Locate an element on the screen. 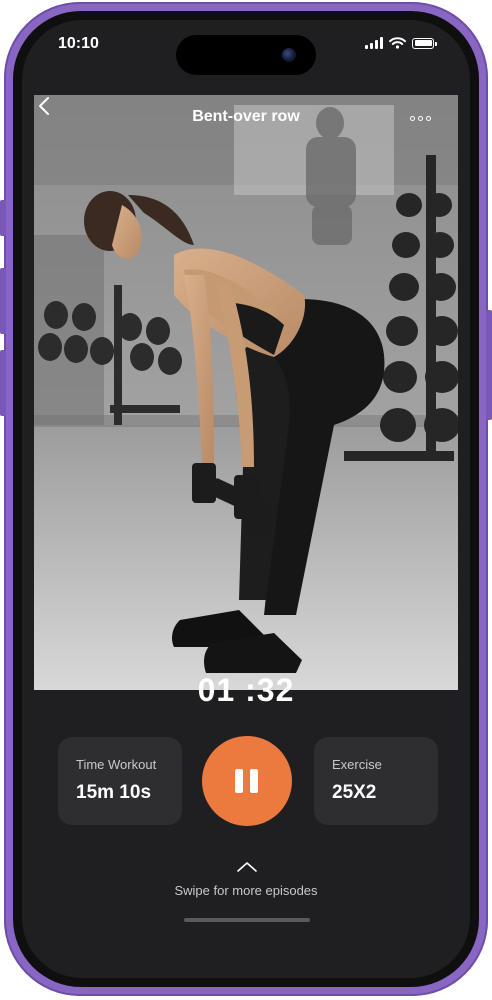 The height and width of the screenshot is (1000, 492). status-icons is located at coordinates (401, 43).